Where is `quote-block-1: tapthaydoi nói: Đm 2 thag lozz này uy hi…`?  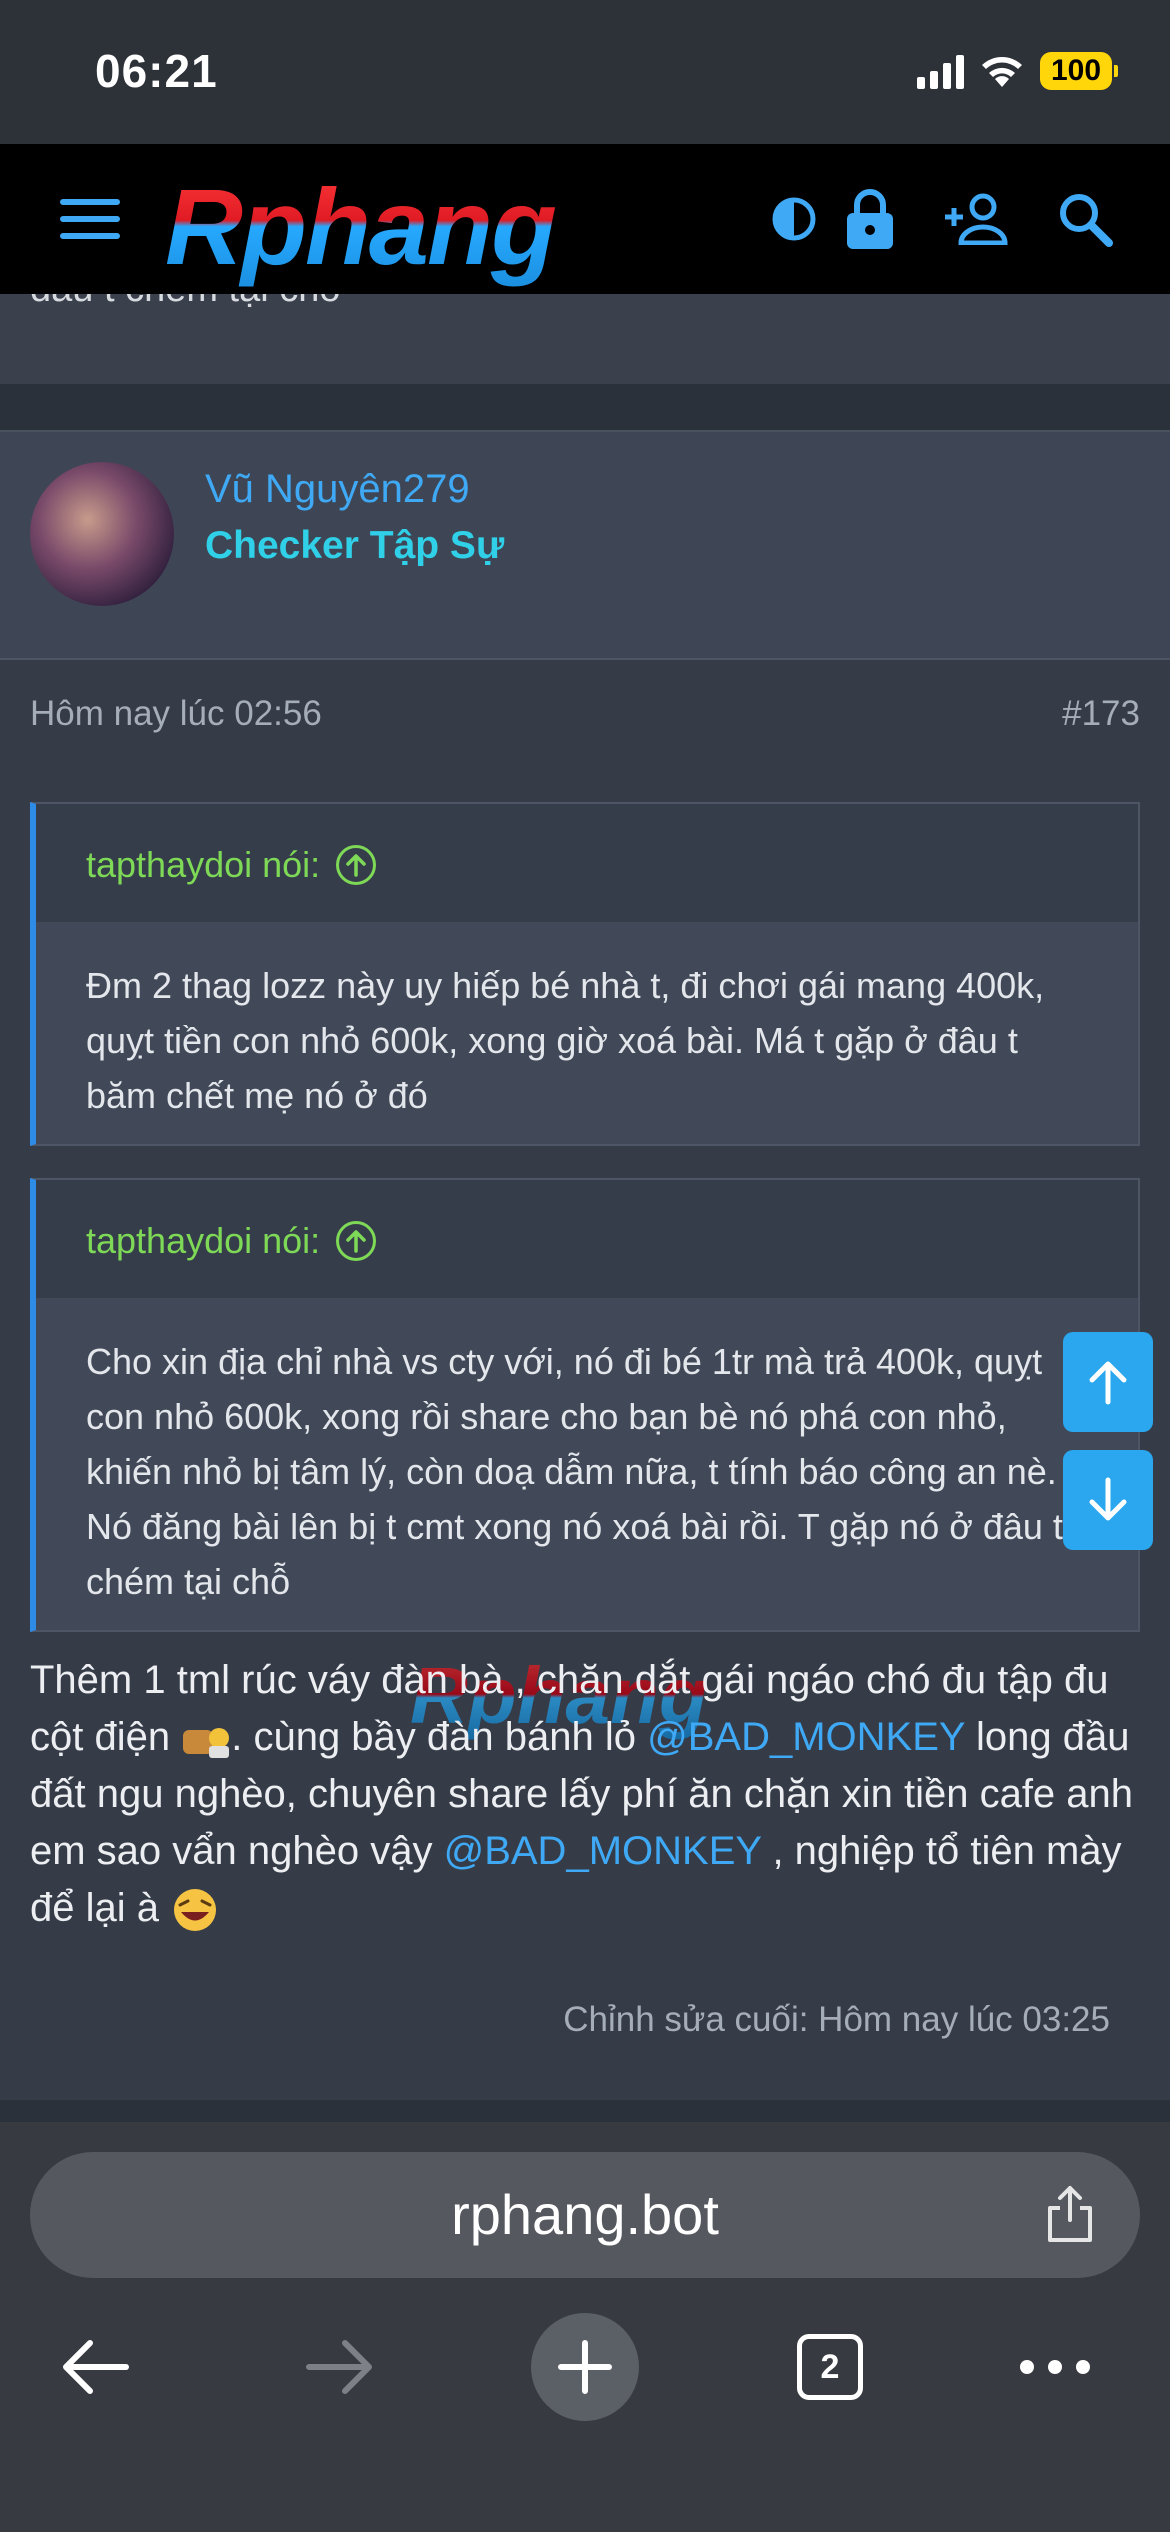 quote-block-1: tapthaydoi nói: Đm 2 thag lozz này uy hi… is located at coordinates (585, 974).